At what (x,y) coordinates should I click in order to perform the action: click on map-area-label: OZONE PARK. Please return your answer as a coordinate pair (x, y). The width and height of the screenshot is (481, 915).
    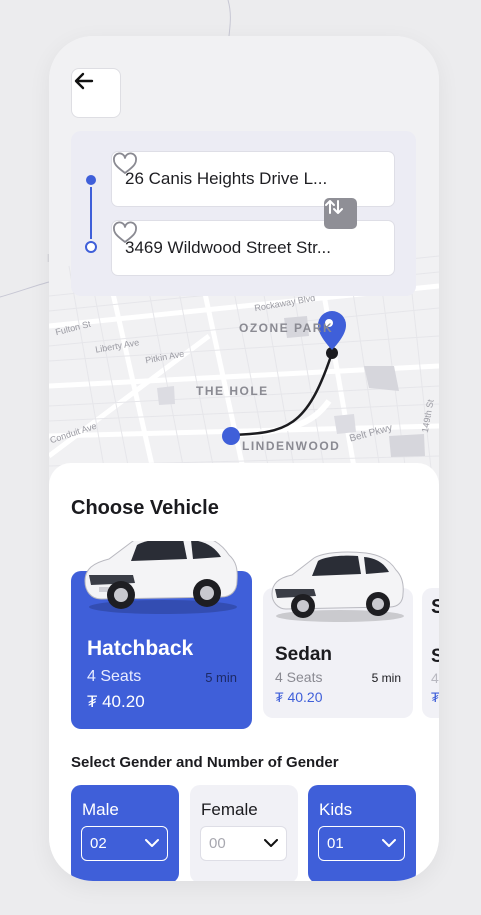
    Looking at the image, I should click on (286, 328).